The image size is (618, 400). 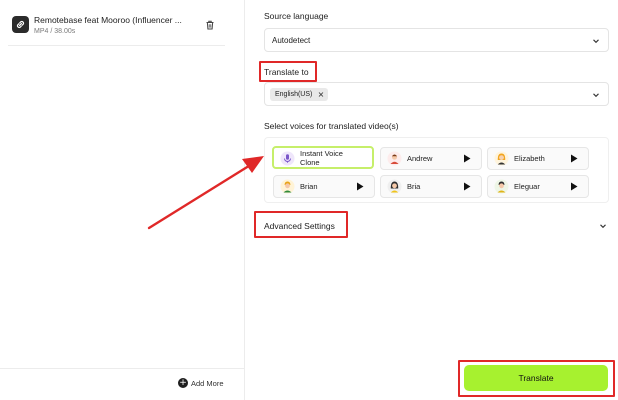 What do you see at coordinates (536, 378) in the screenshot?
I see `translate-button: Translate` at bounding box center [536, 378].